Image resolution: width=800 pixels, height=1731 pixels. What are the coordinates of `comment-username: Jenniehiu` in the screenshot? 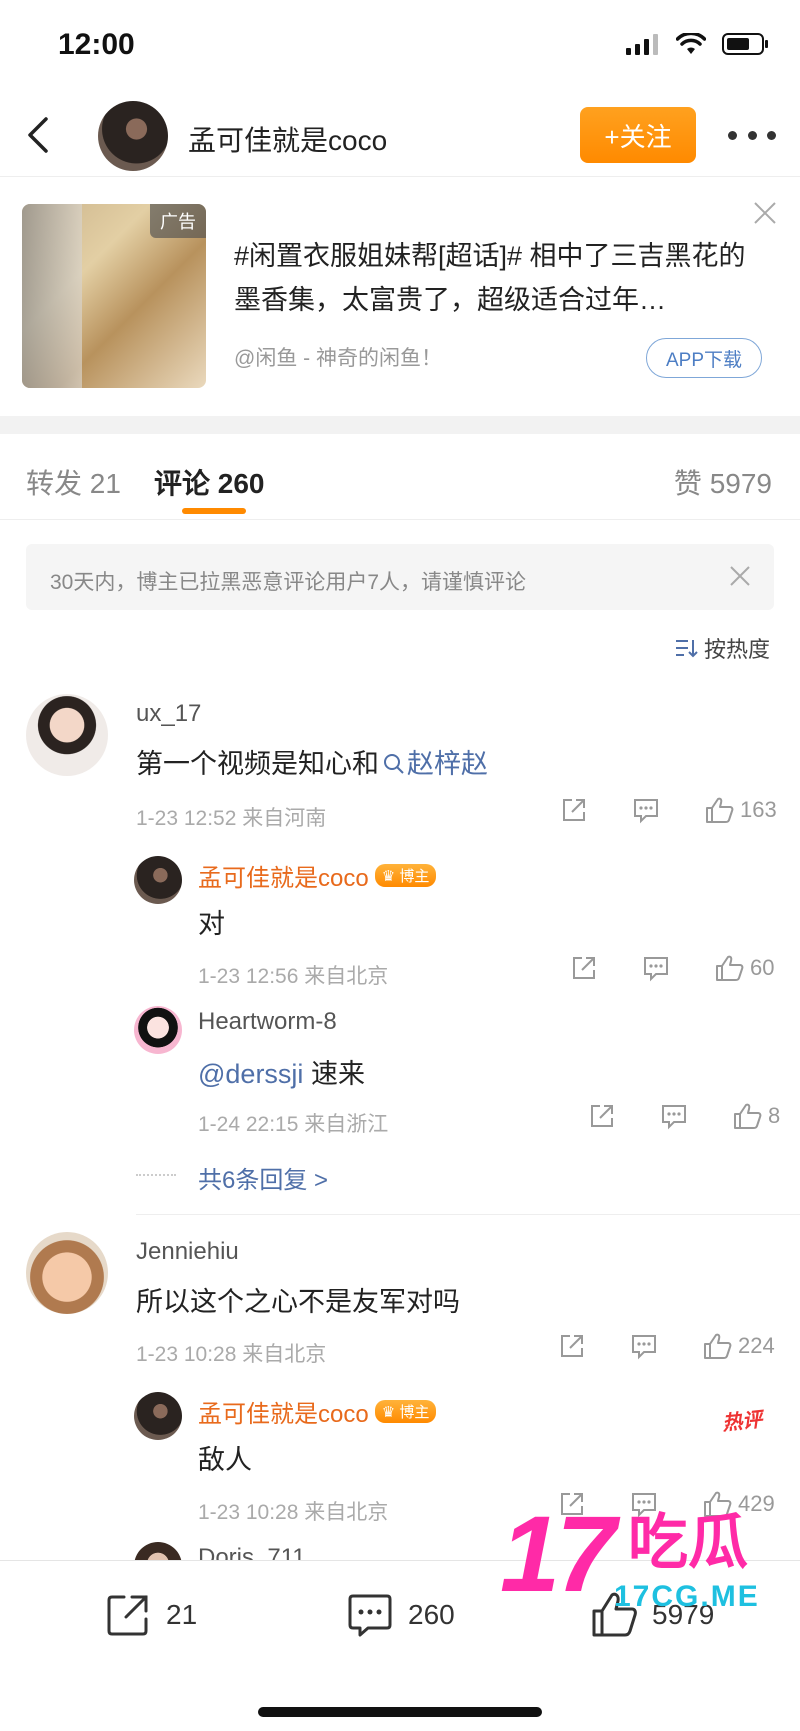 It's located at (187, 1252).